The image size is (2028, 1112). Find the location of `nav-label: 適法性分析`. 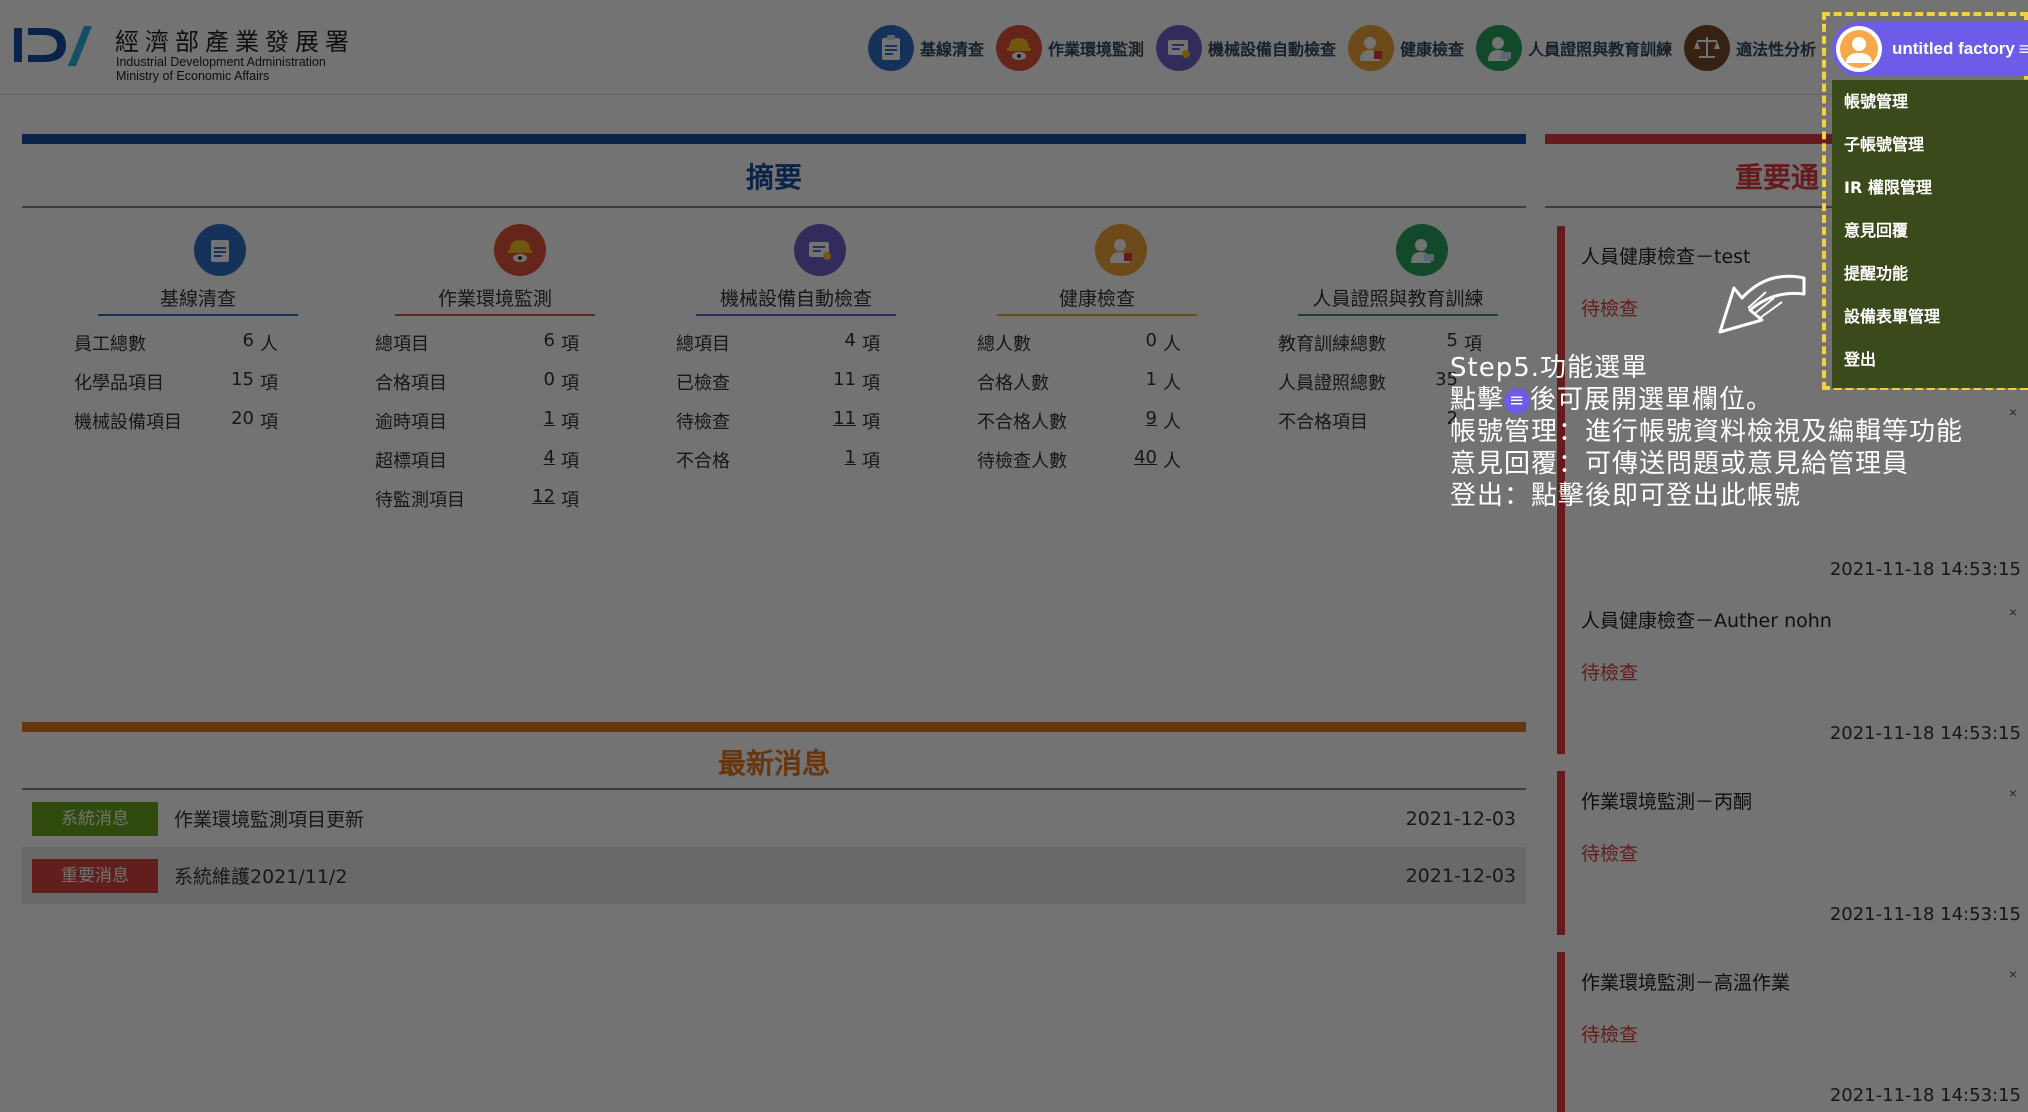

nav-label: 適法性分析 is located at coordinates (1776, 49).